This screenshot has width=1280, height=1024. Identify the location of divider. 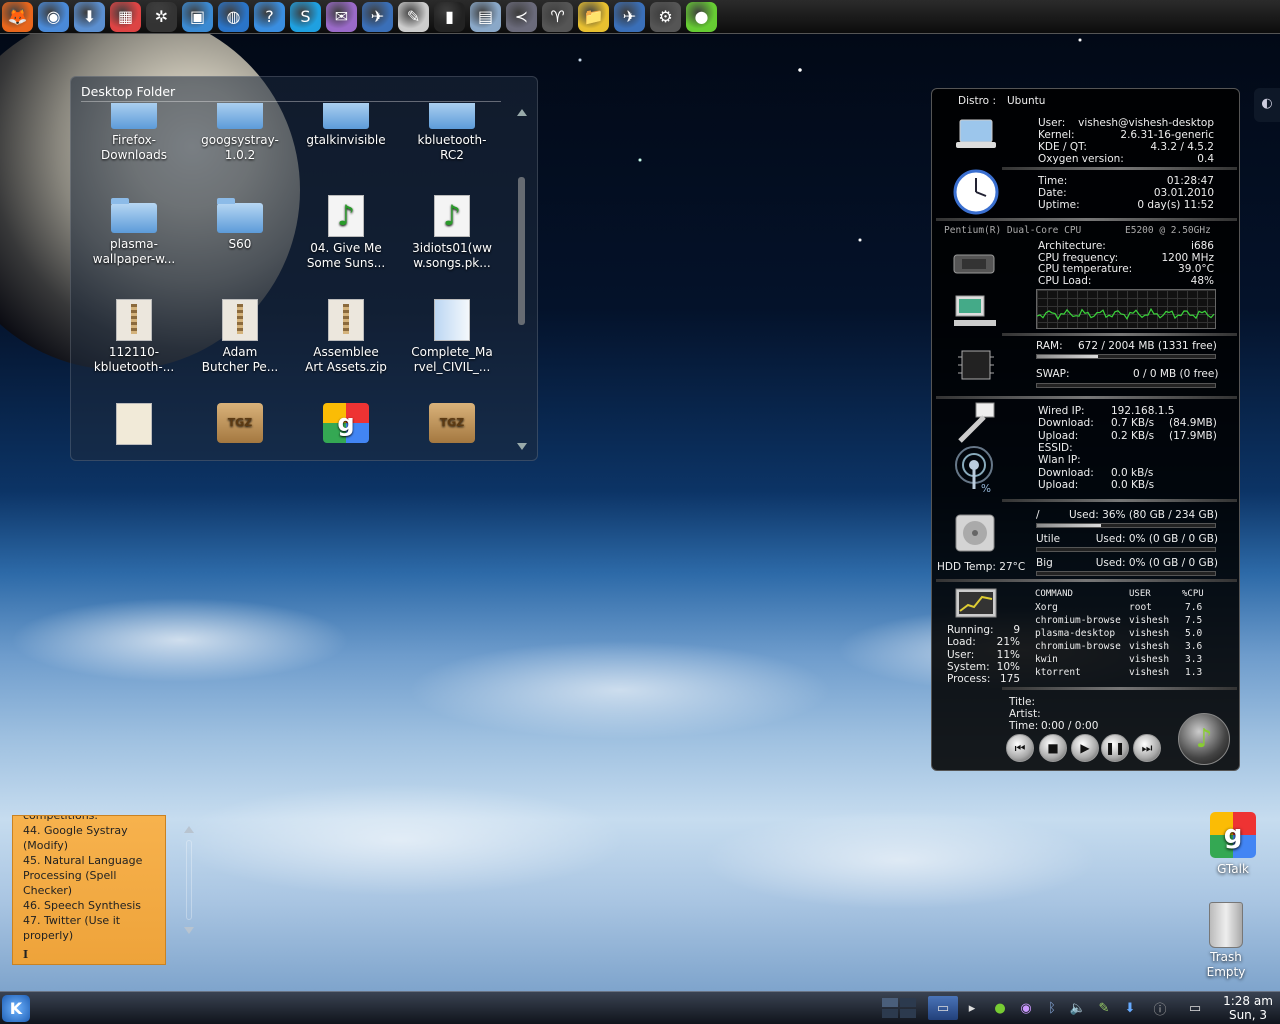
(1119, 688).